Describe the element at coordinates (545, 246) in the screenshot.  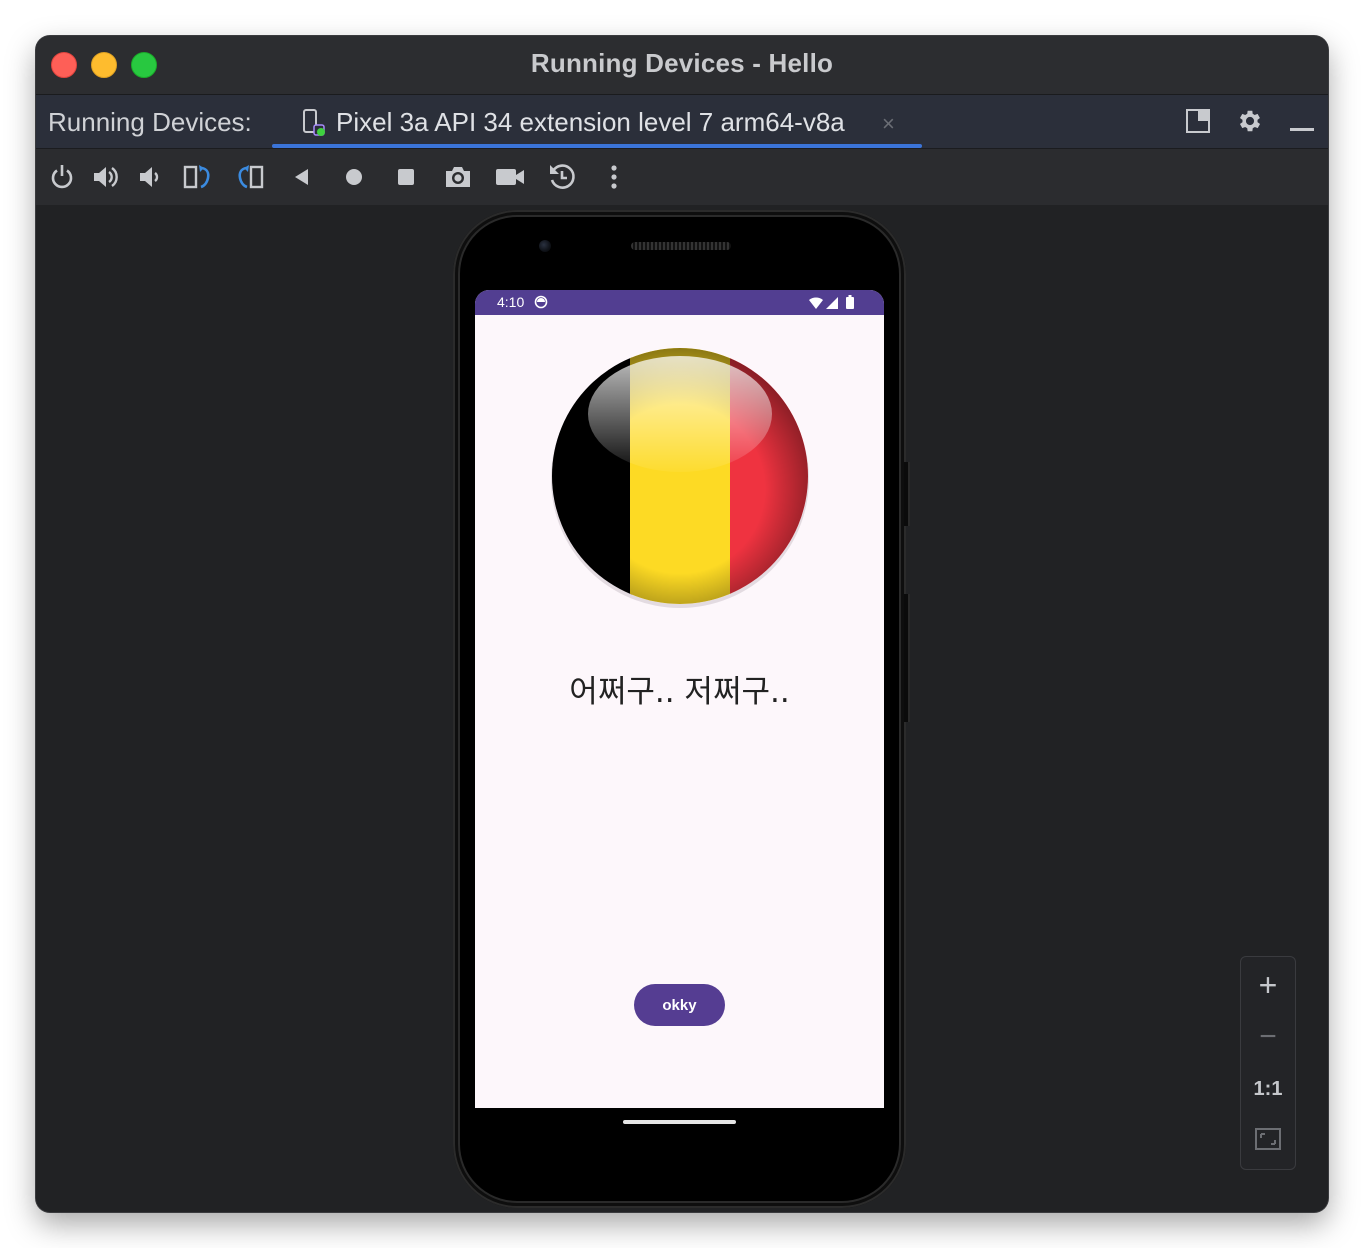
I see `front-camera` at that location.